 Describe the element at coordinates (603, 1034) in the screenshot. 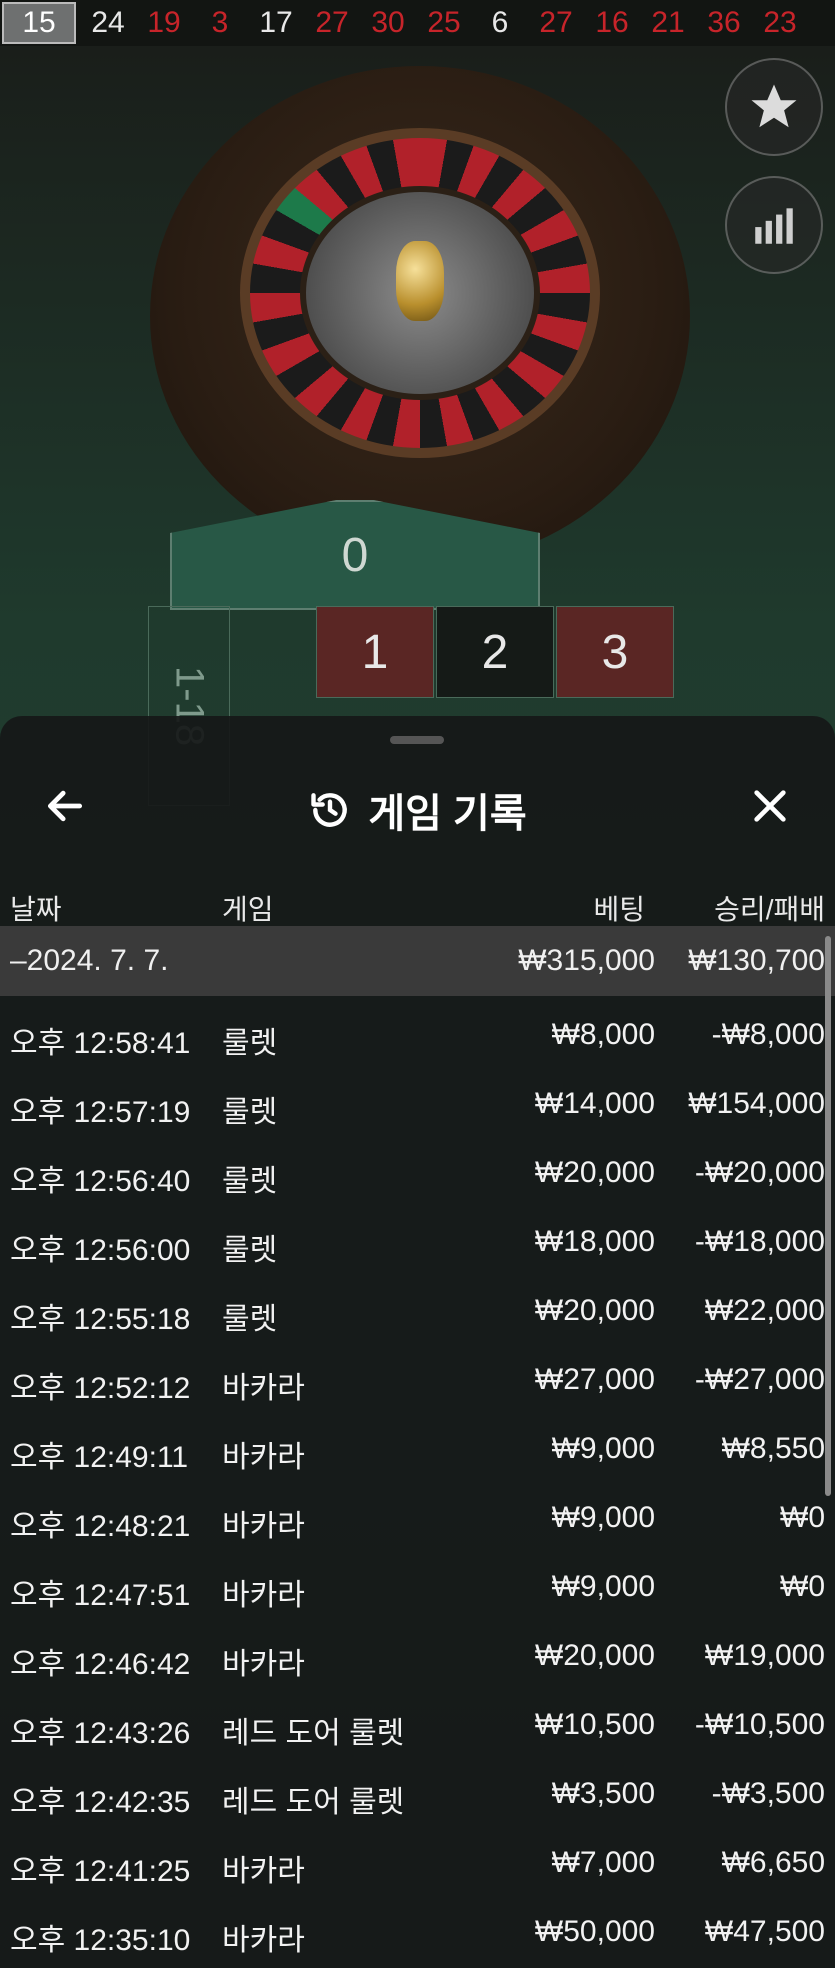

I see `row-bet: ₩8,000` at that location.